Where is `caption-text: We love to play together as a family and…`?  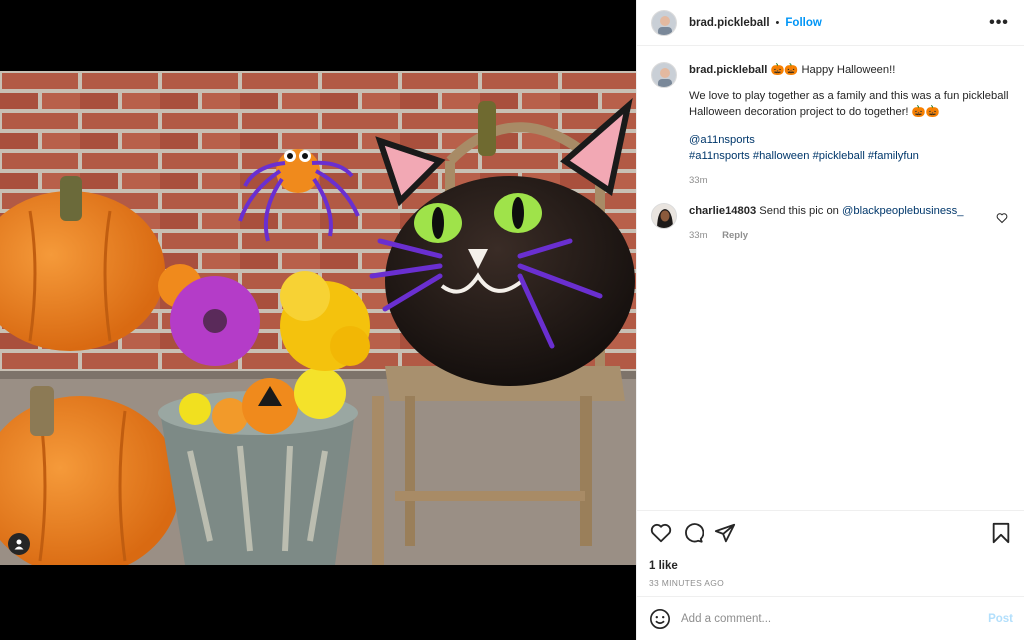 caption-text: We love to play together as a family and… is located at coordinates (849, 104).